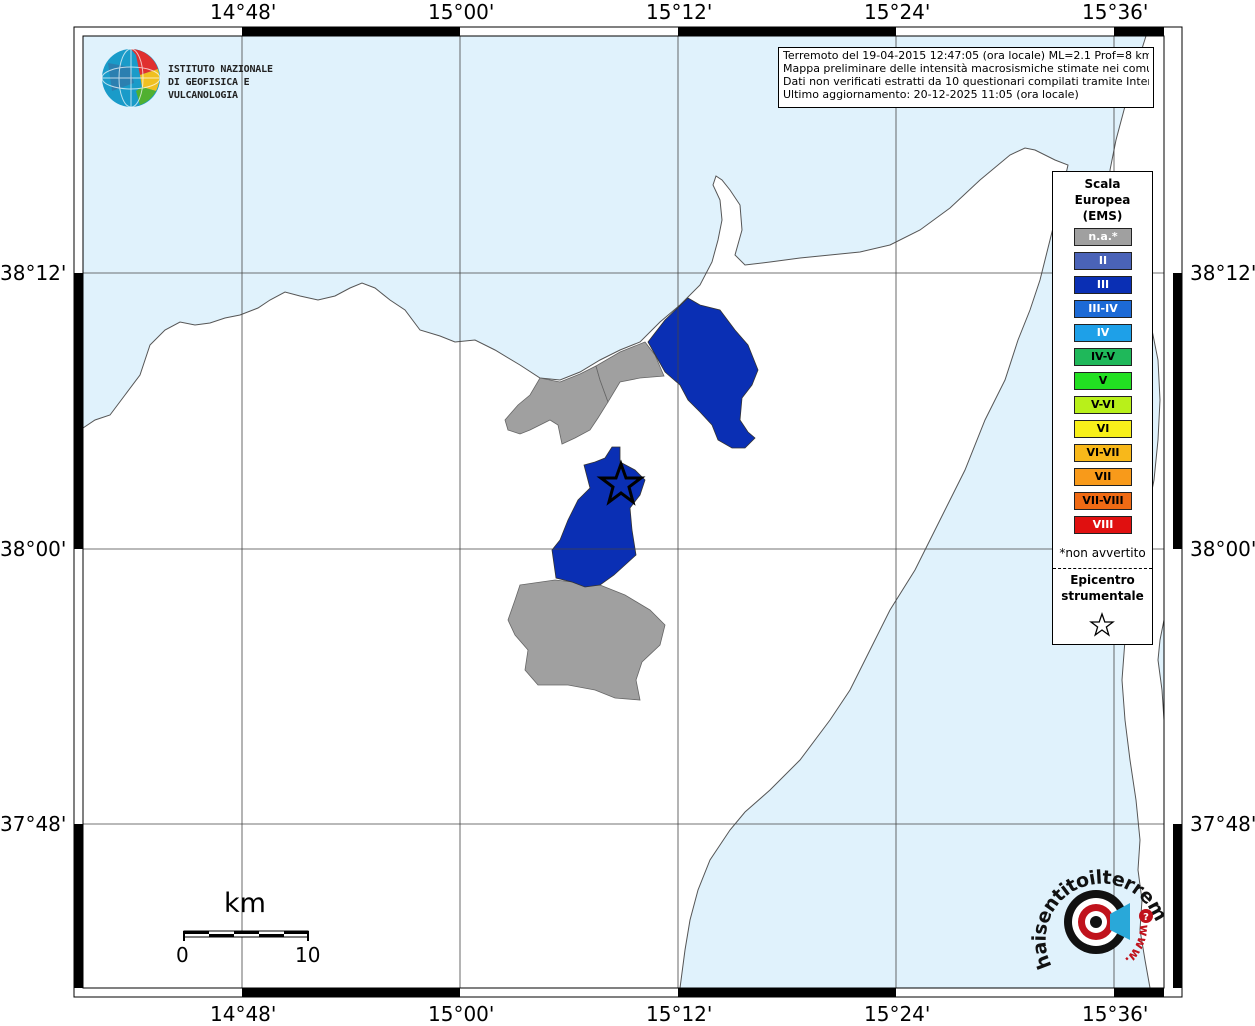 This screenshot has width=1255, height=1026. I want to click on globe-icon, so click(131, 78).